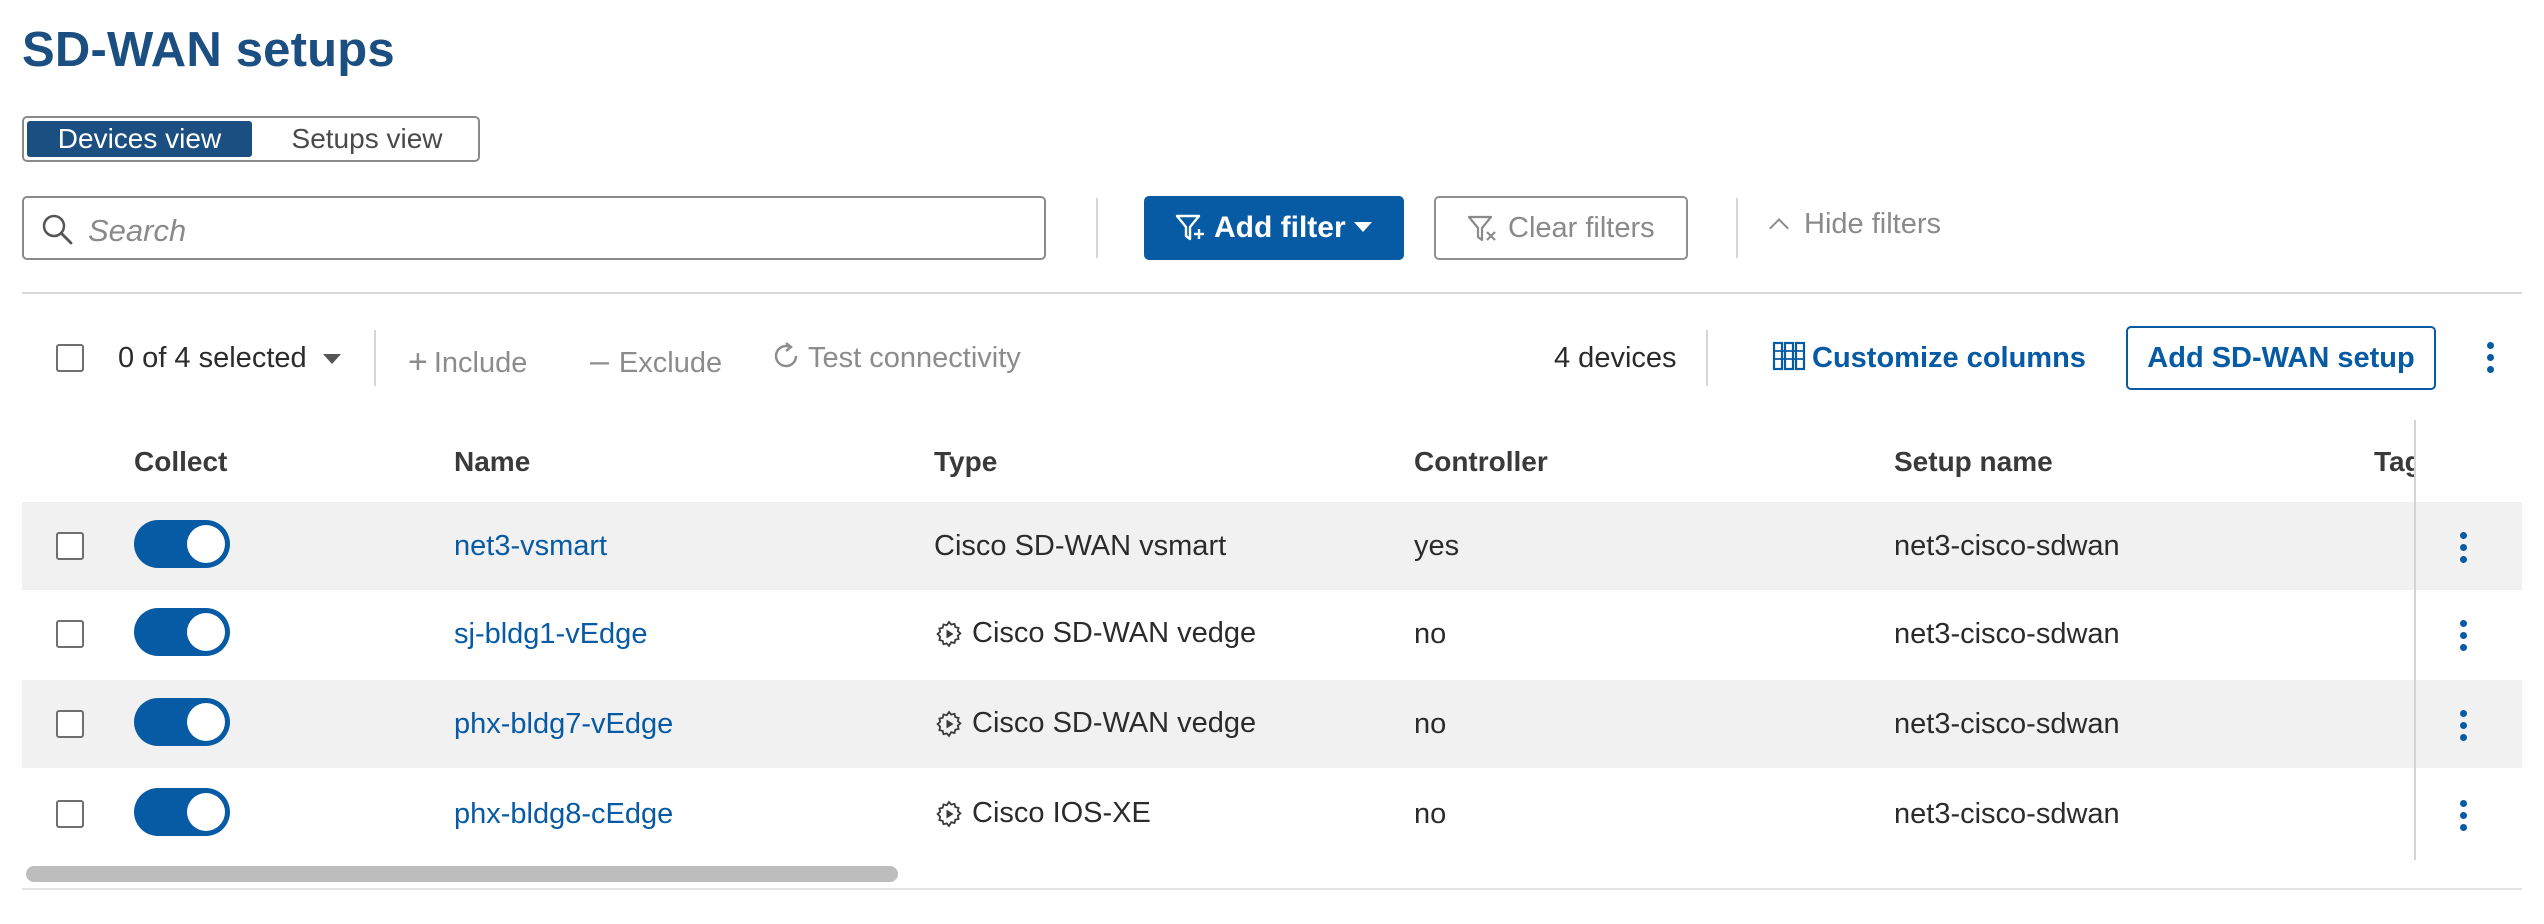 The width and height of the screenshot is (2544, 924). I want to click on device-type-cell: Cisco IOS-XE, so click(1042, 813).